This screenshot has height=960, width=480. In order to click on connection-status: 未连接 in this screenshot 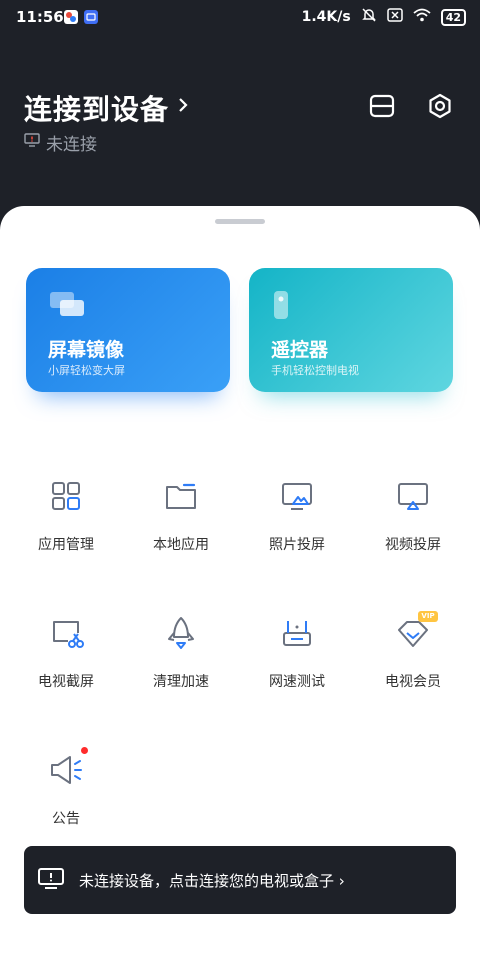, I will do `click(60, 142)`.